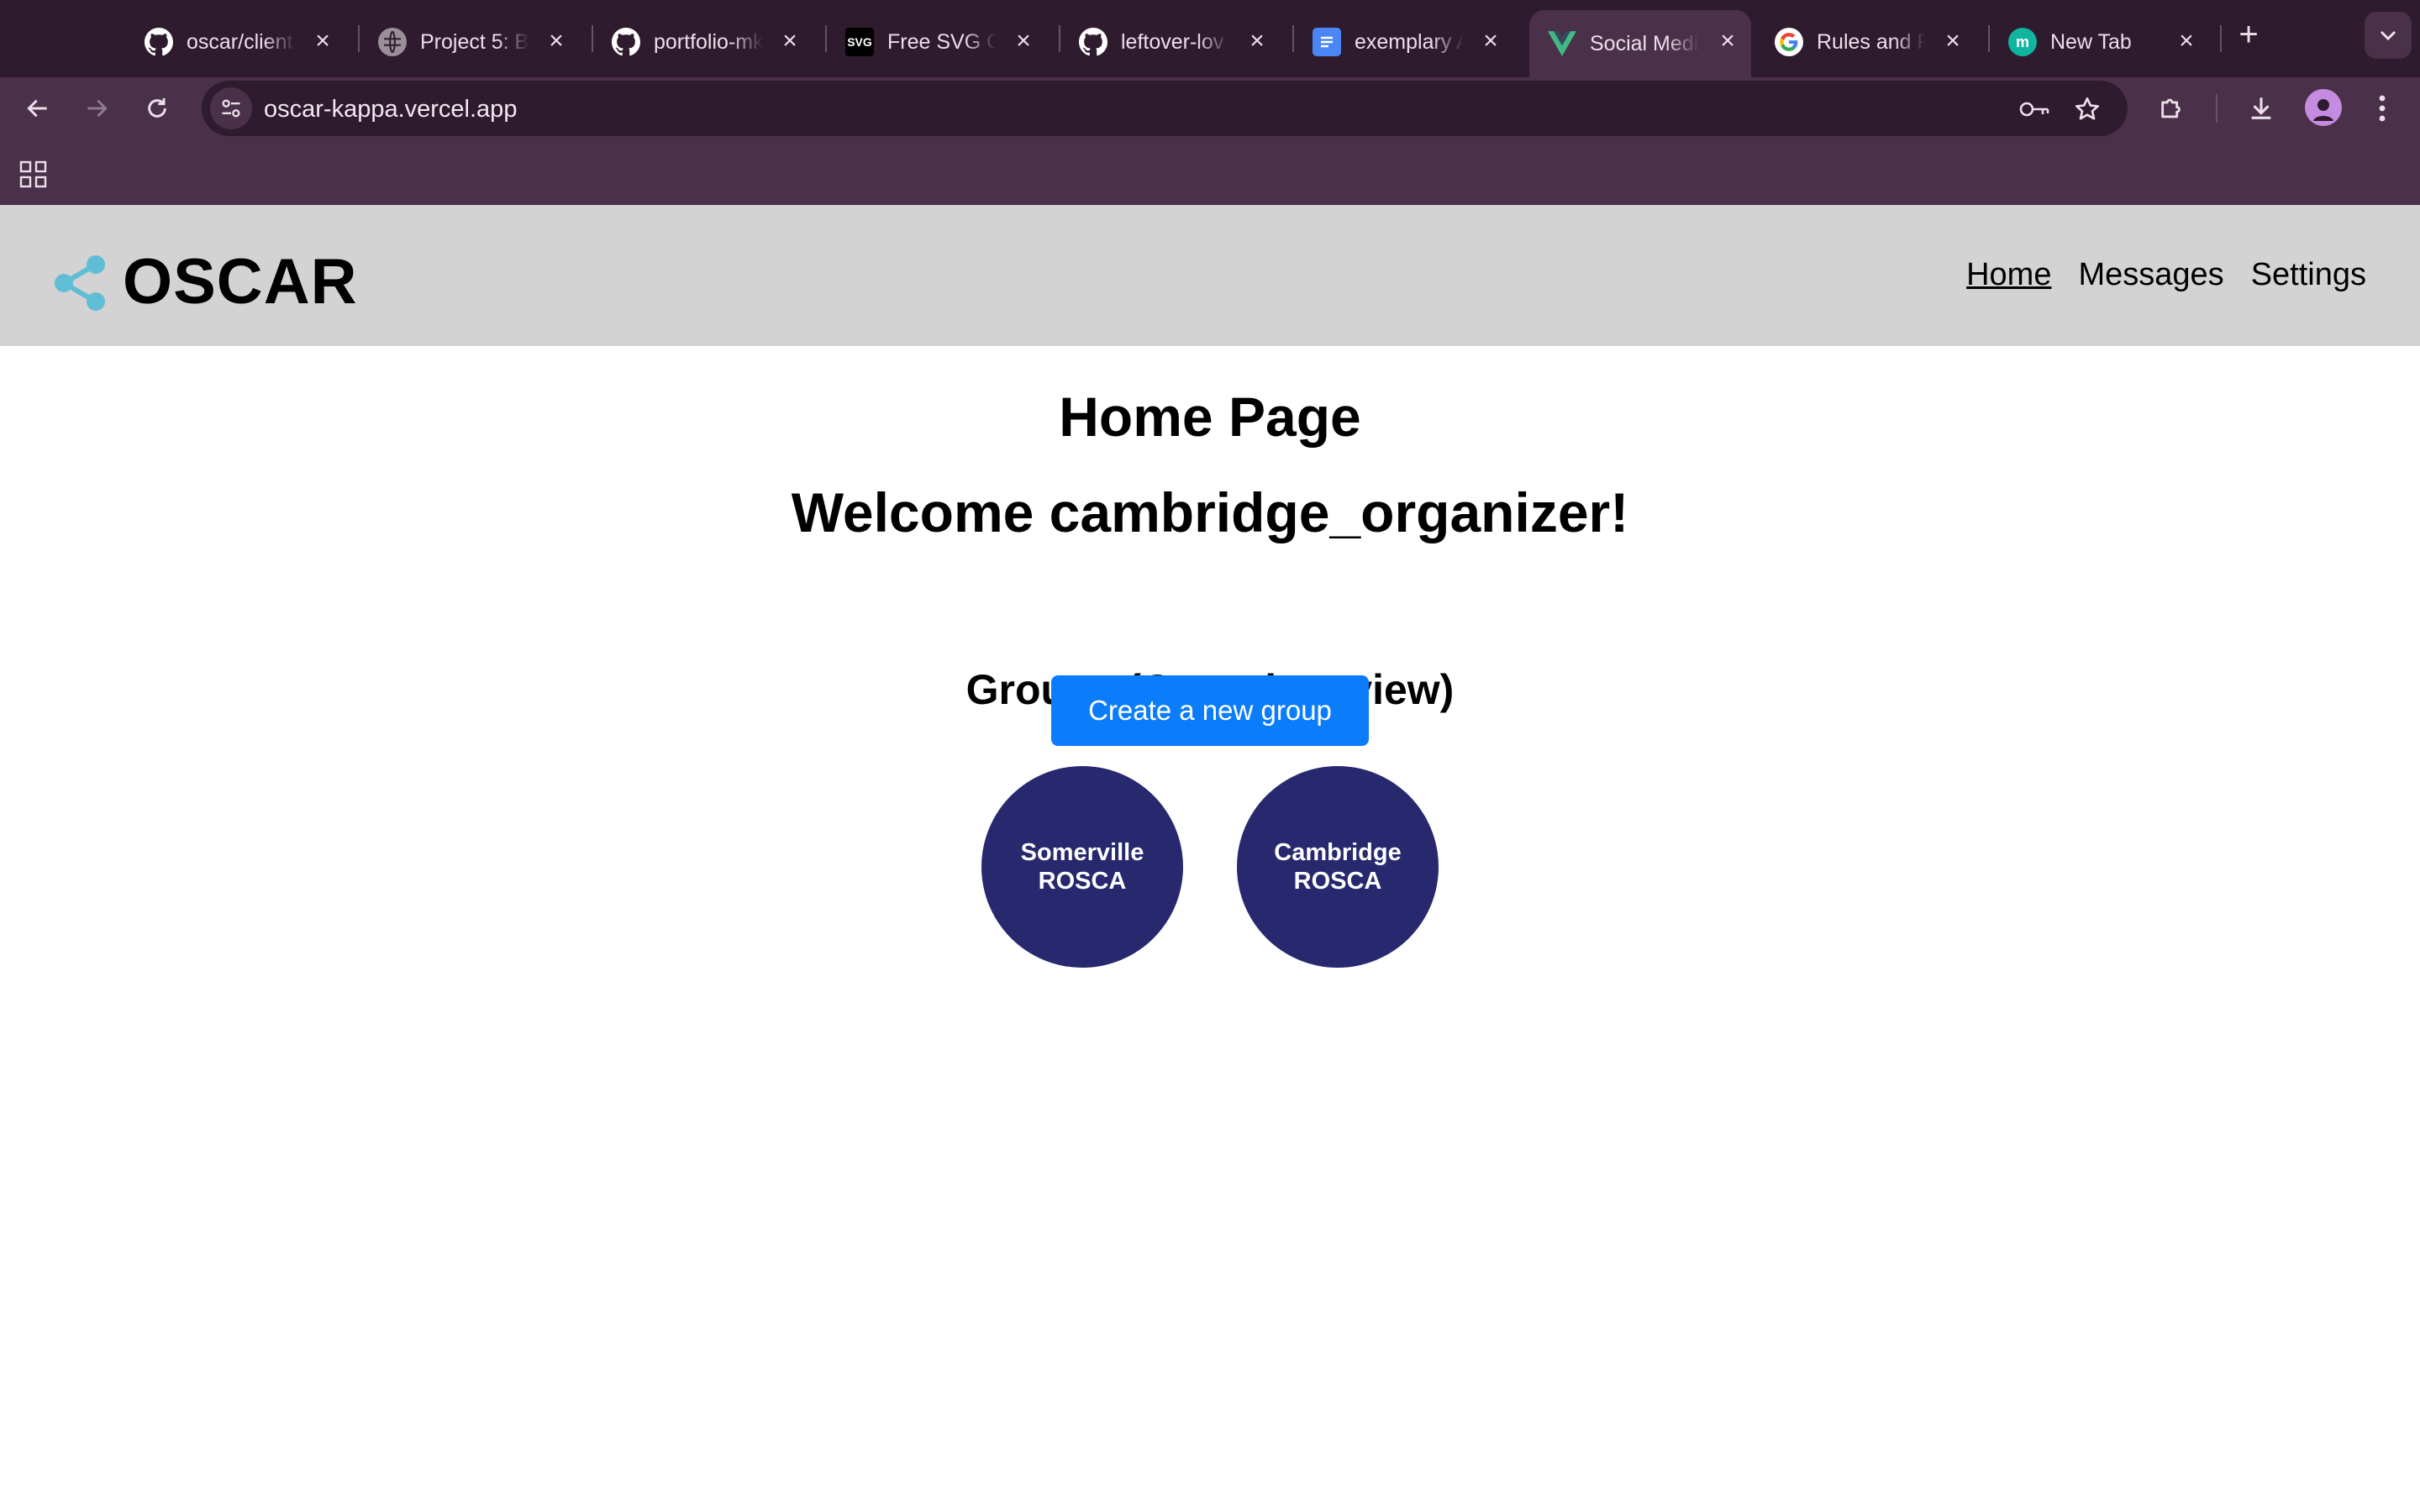 Image resolution: width=2420 pixels, height=1512 pixels. I want to click on site-nav: Home Messages Settings, so click(2166, 275).